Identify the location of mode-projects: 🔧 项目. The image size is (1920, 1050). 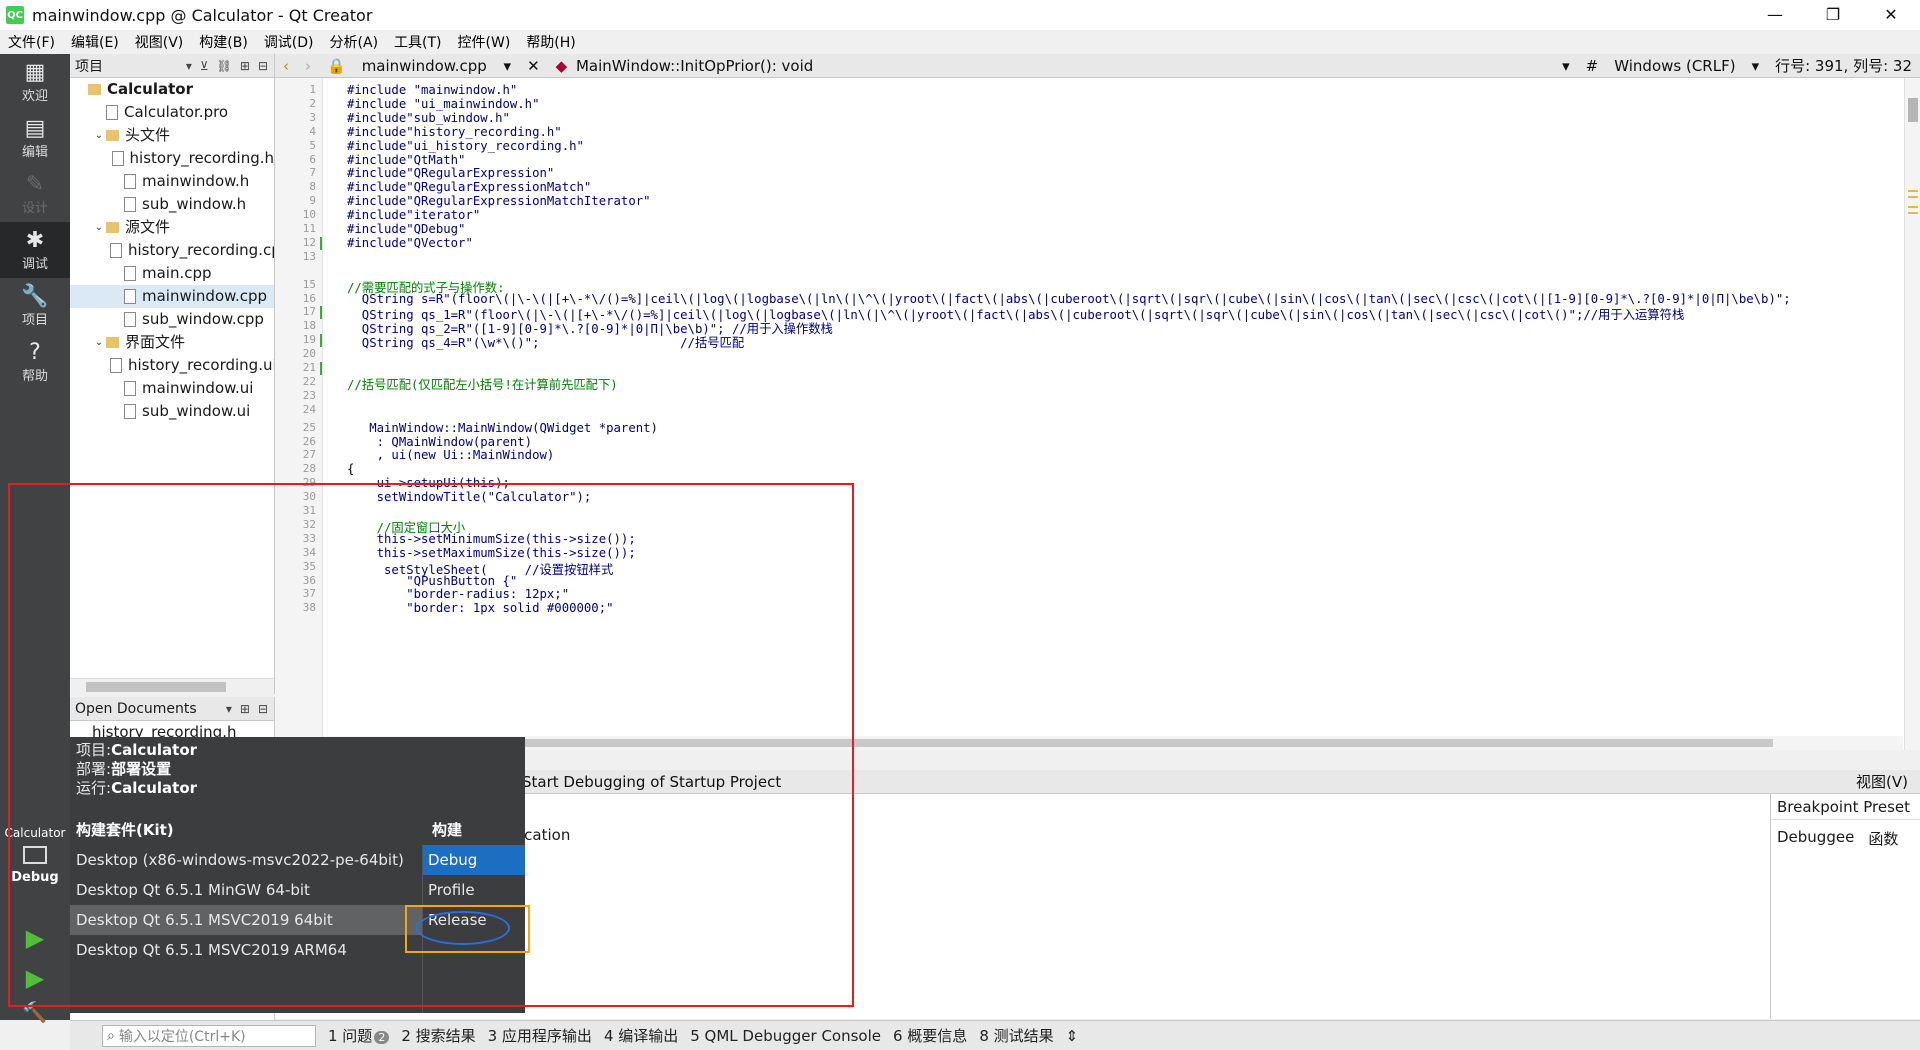
(35, 306).